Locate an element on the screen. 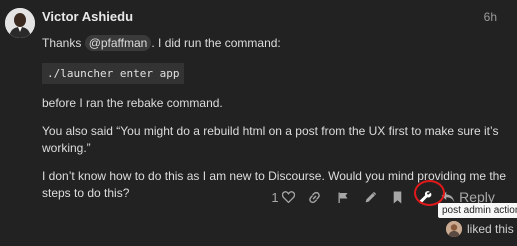 The width and height of the screenshot is (517, 246). flag-button is located at coordinates (342, 197).